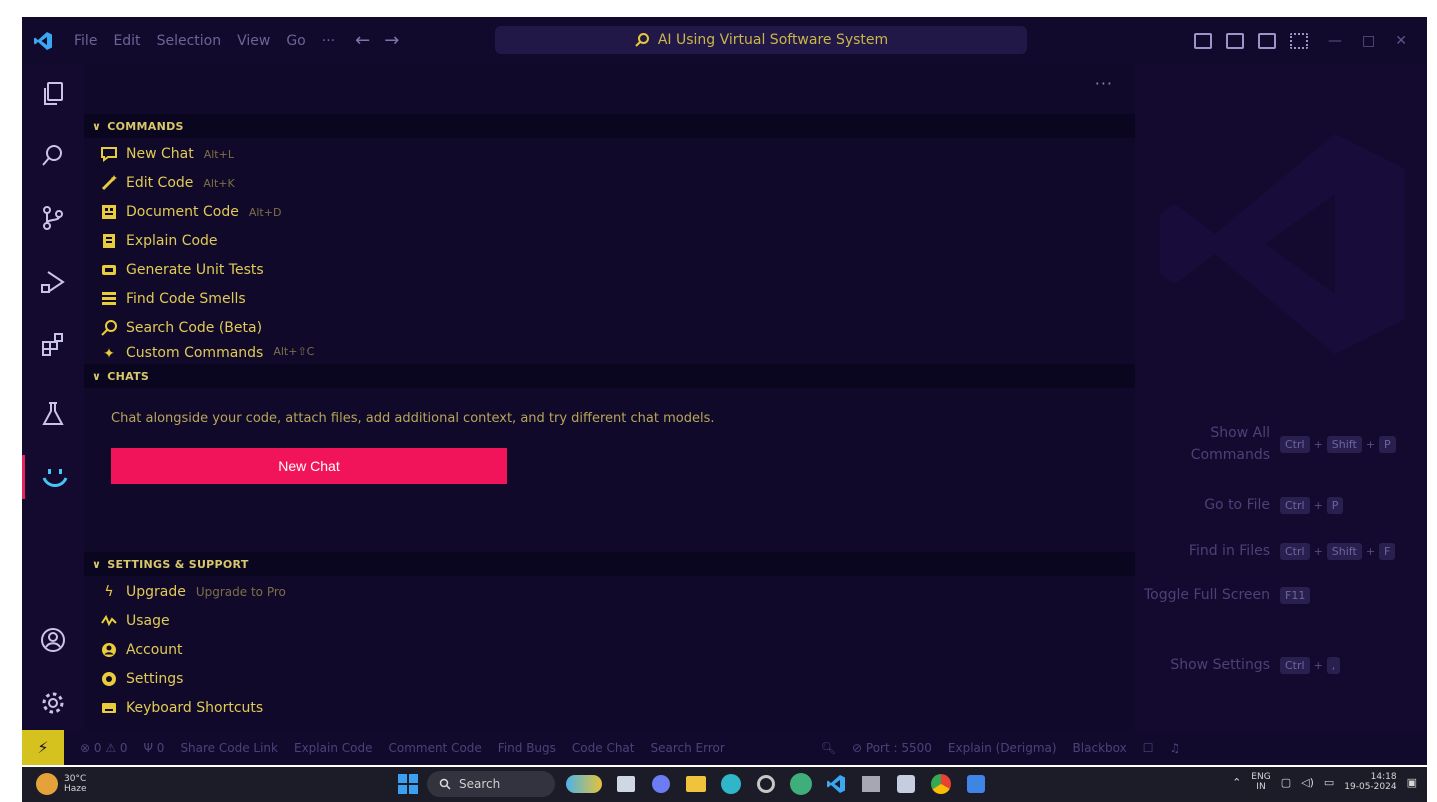 This screenshot has height=802, width=1437. I want to click on chatgpt-app-icon, so click(801, 784).